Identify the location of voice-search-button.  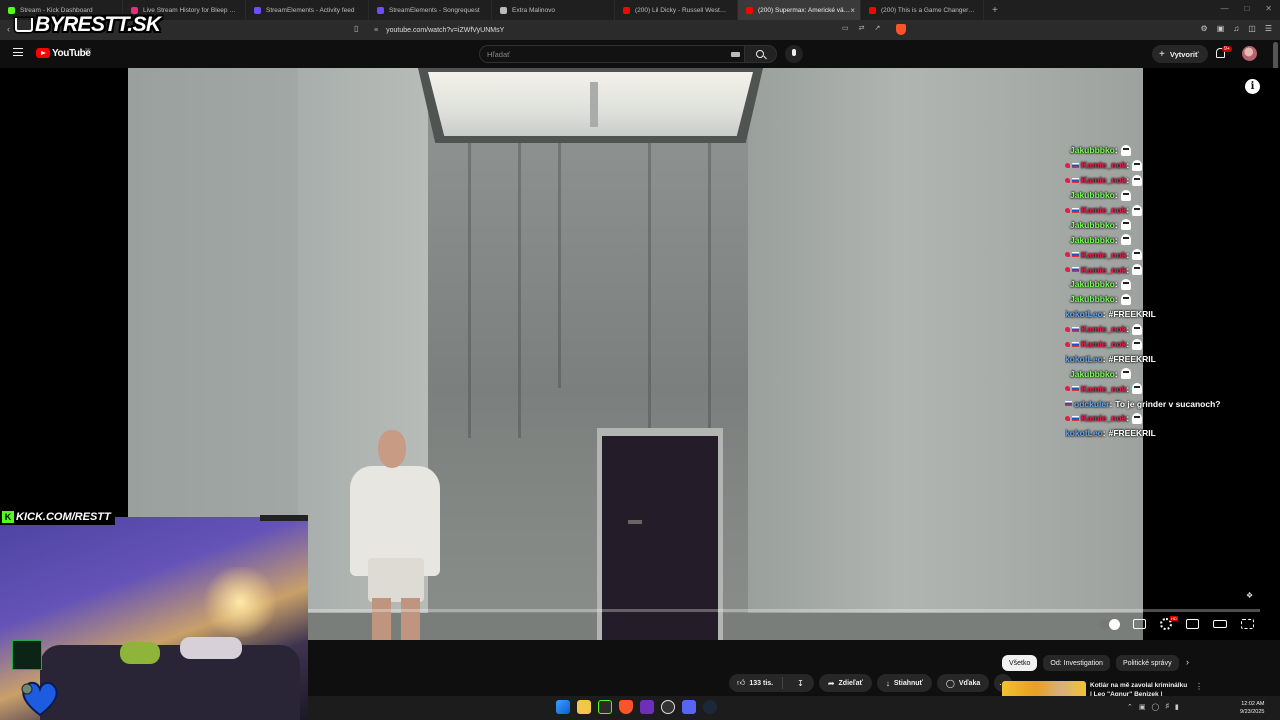
(794, 54).